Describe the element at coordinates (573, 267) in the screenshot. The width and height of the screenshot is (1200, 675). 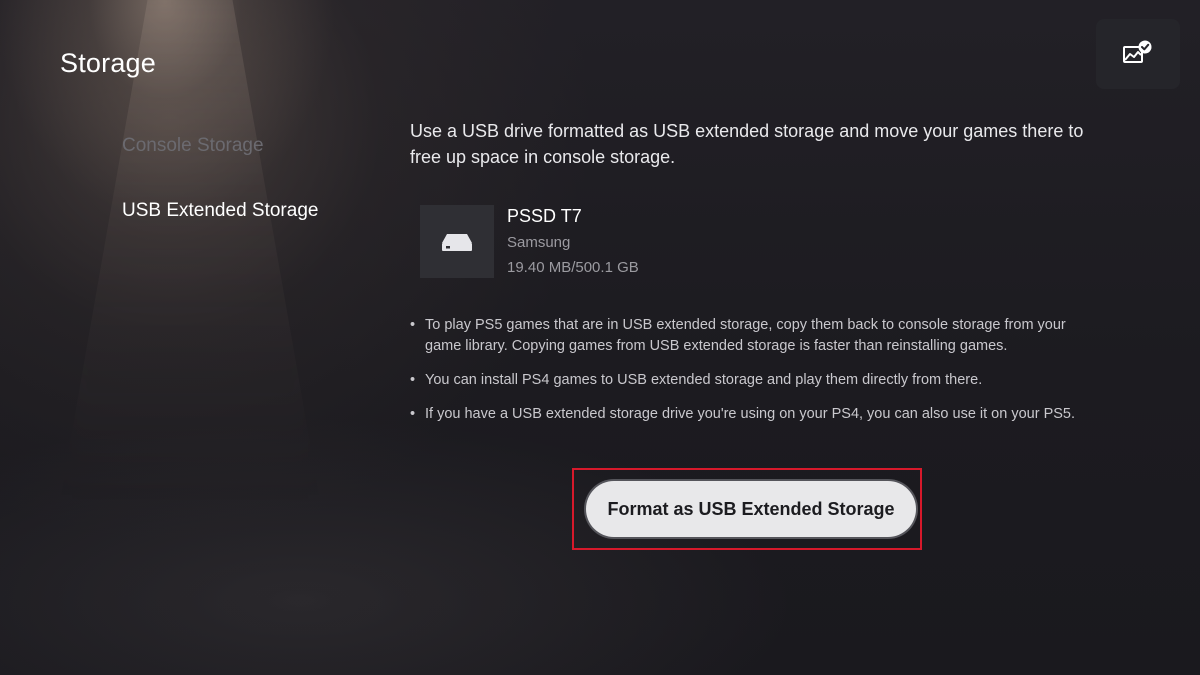
I see `drive-usage: 19.40 MB/500.1 GB` at that location.